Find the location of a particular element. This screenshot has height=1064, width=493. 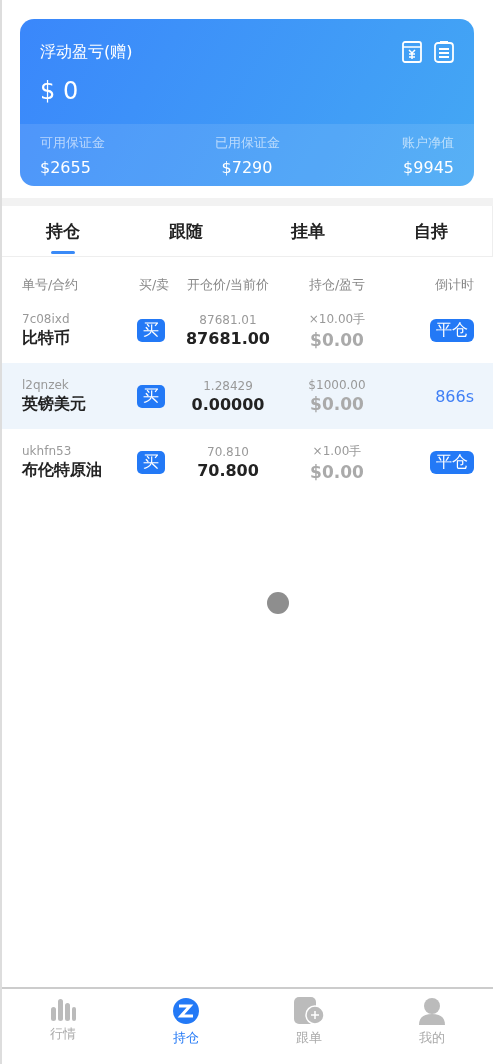

loading-dot is located at coordinates (278, 603).